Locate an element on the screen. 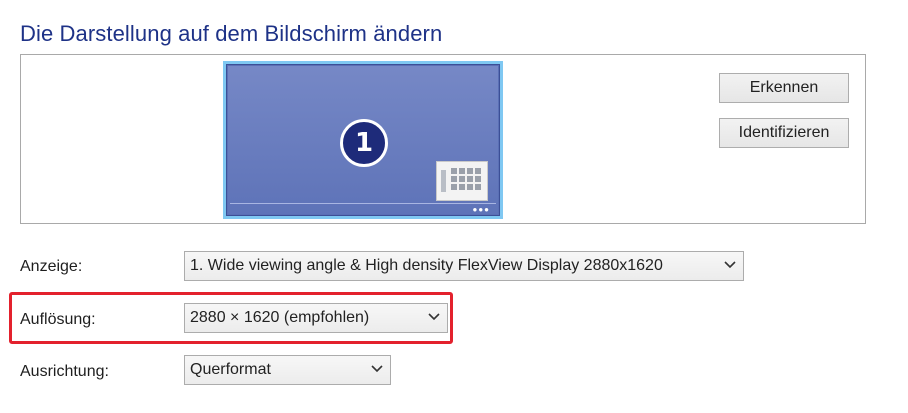 This screenshot has height=413, width=908. resolution-label: Auflösung: is located at coordinates (58, 319).